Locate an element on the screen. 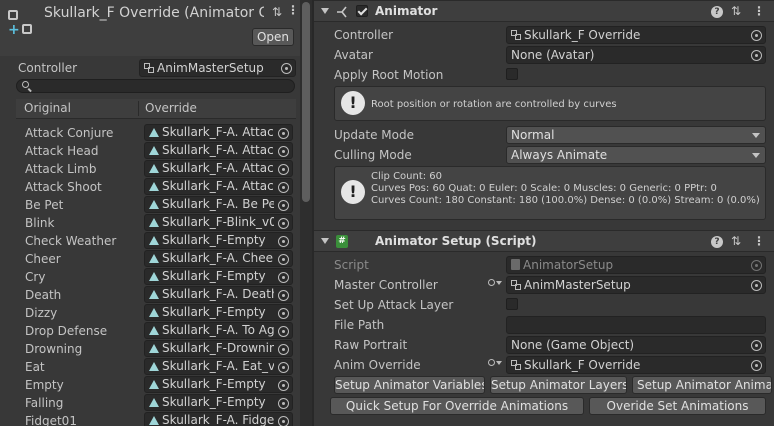 The height and width of the screenshot is (426, 774). table-row: Attack Head Skullark_F-A. Attack is located at coordinates (156, 151).